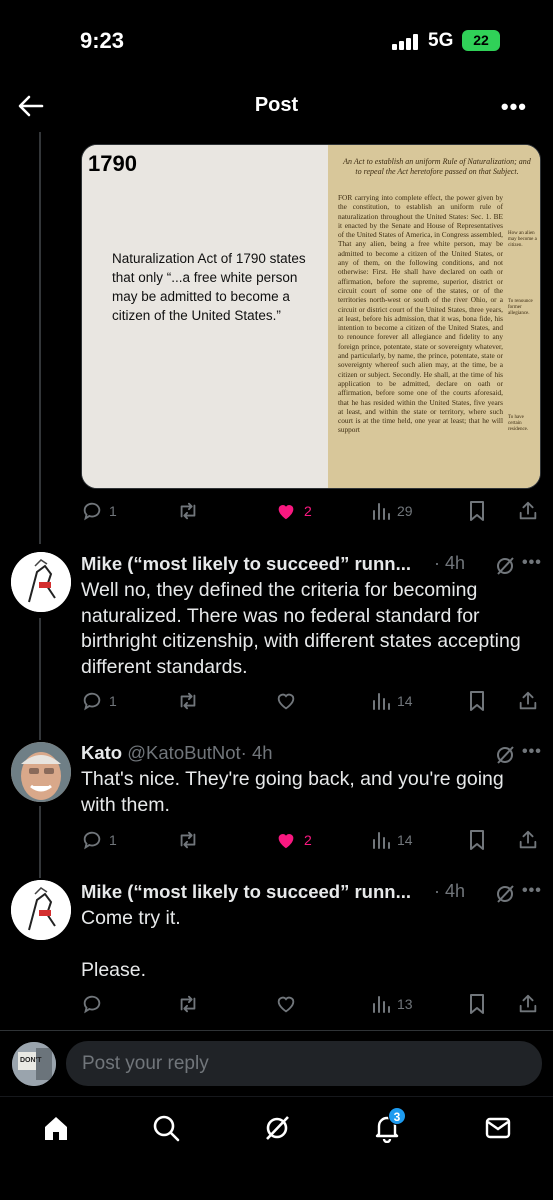  I want to click on messages-icon, so click(498, 1128).